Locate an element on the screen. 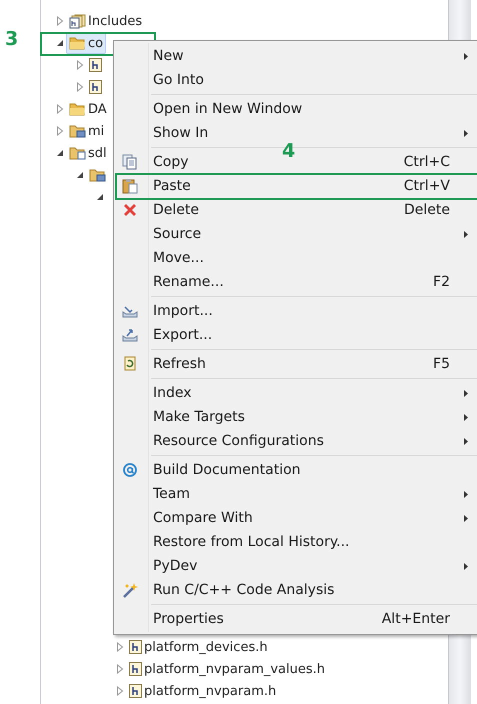 The image size is (477, 704). tree-item: mi is located at coordinates (87, 131).